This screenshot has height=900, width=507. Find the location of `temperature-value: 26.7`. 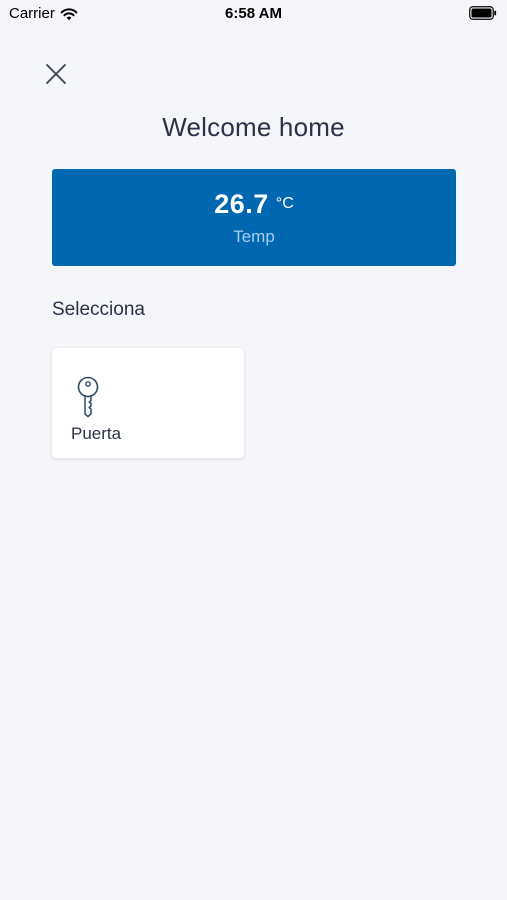

temperature-value: 26.7 is located at coordinates (241, 204).